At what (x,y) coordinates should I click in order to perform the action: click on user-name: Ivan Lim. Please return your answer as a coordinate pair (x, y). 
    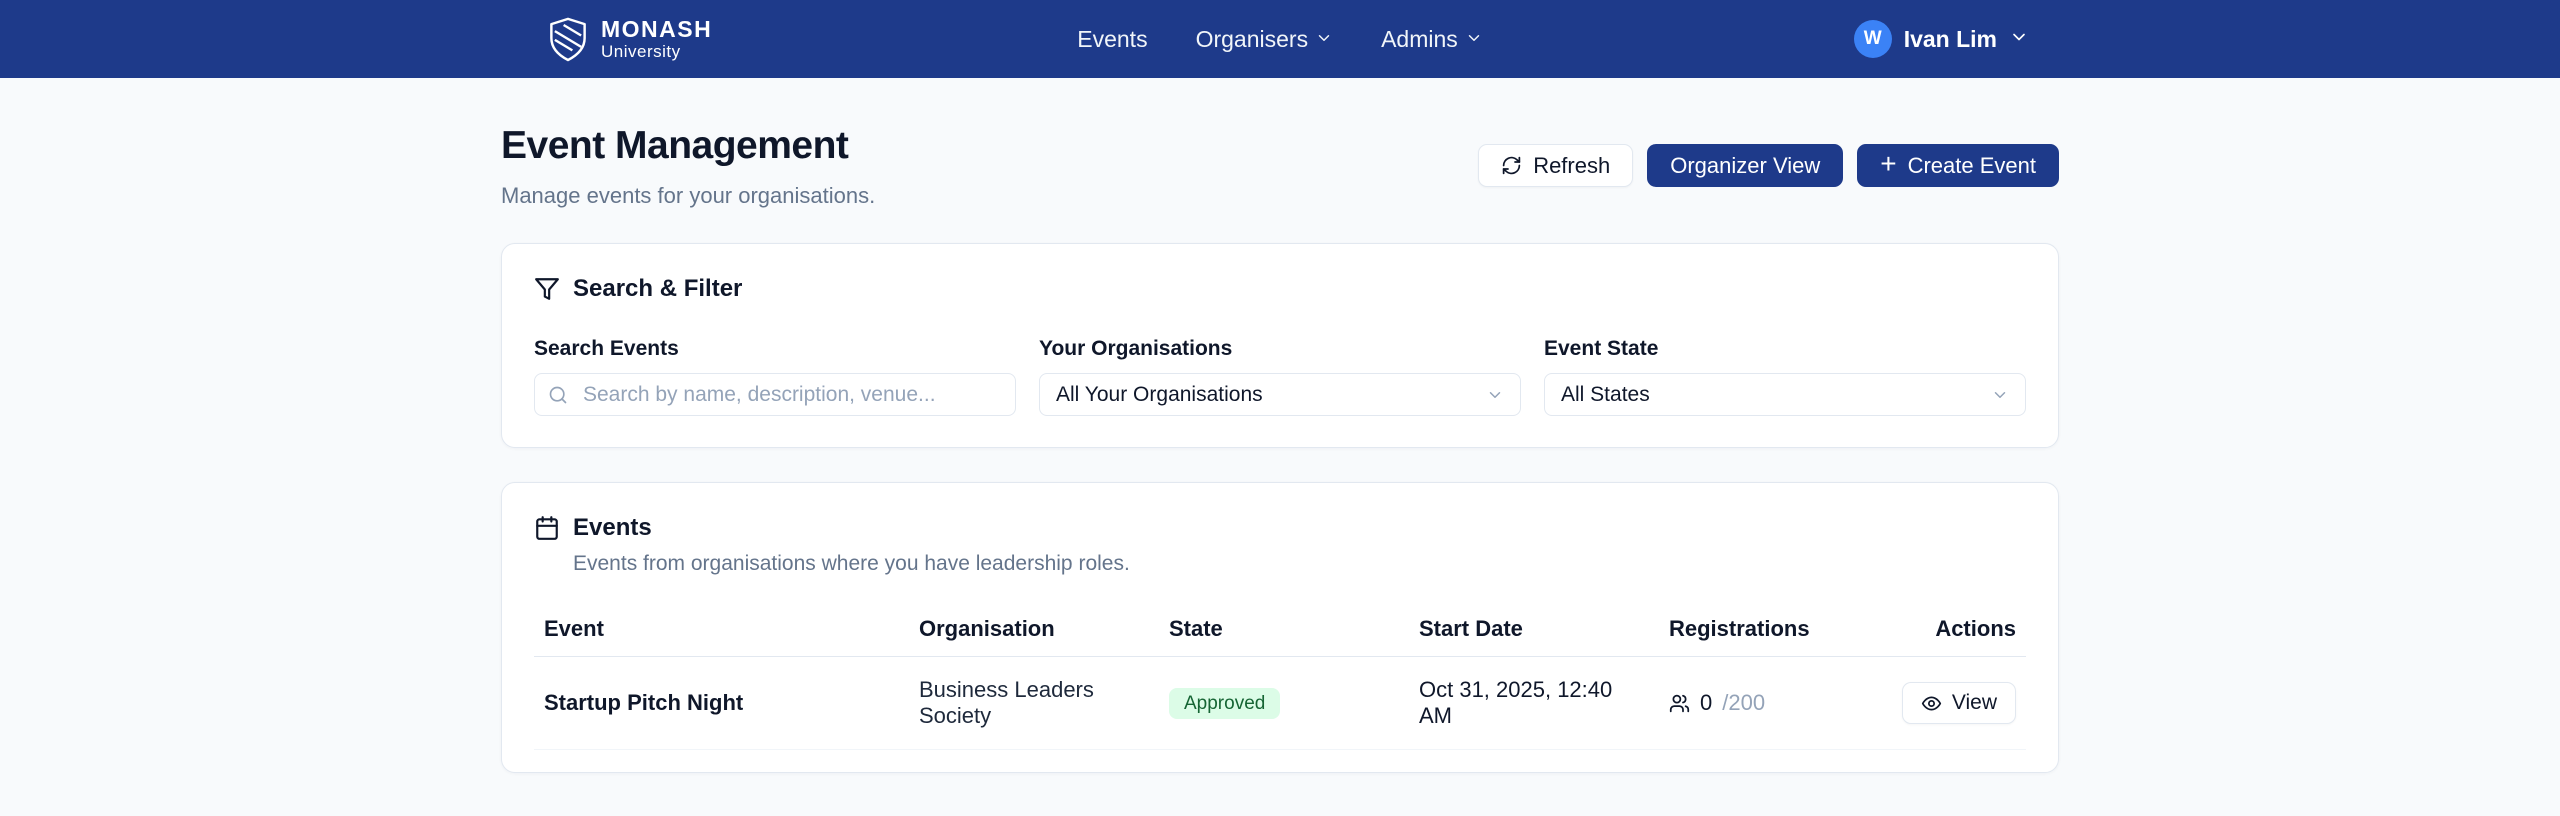
    Looking at the image, I should click on (1950, 38).